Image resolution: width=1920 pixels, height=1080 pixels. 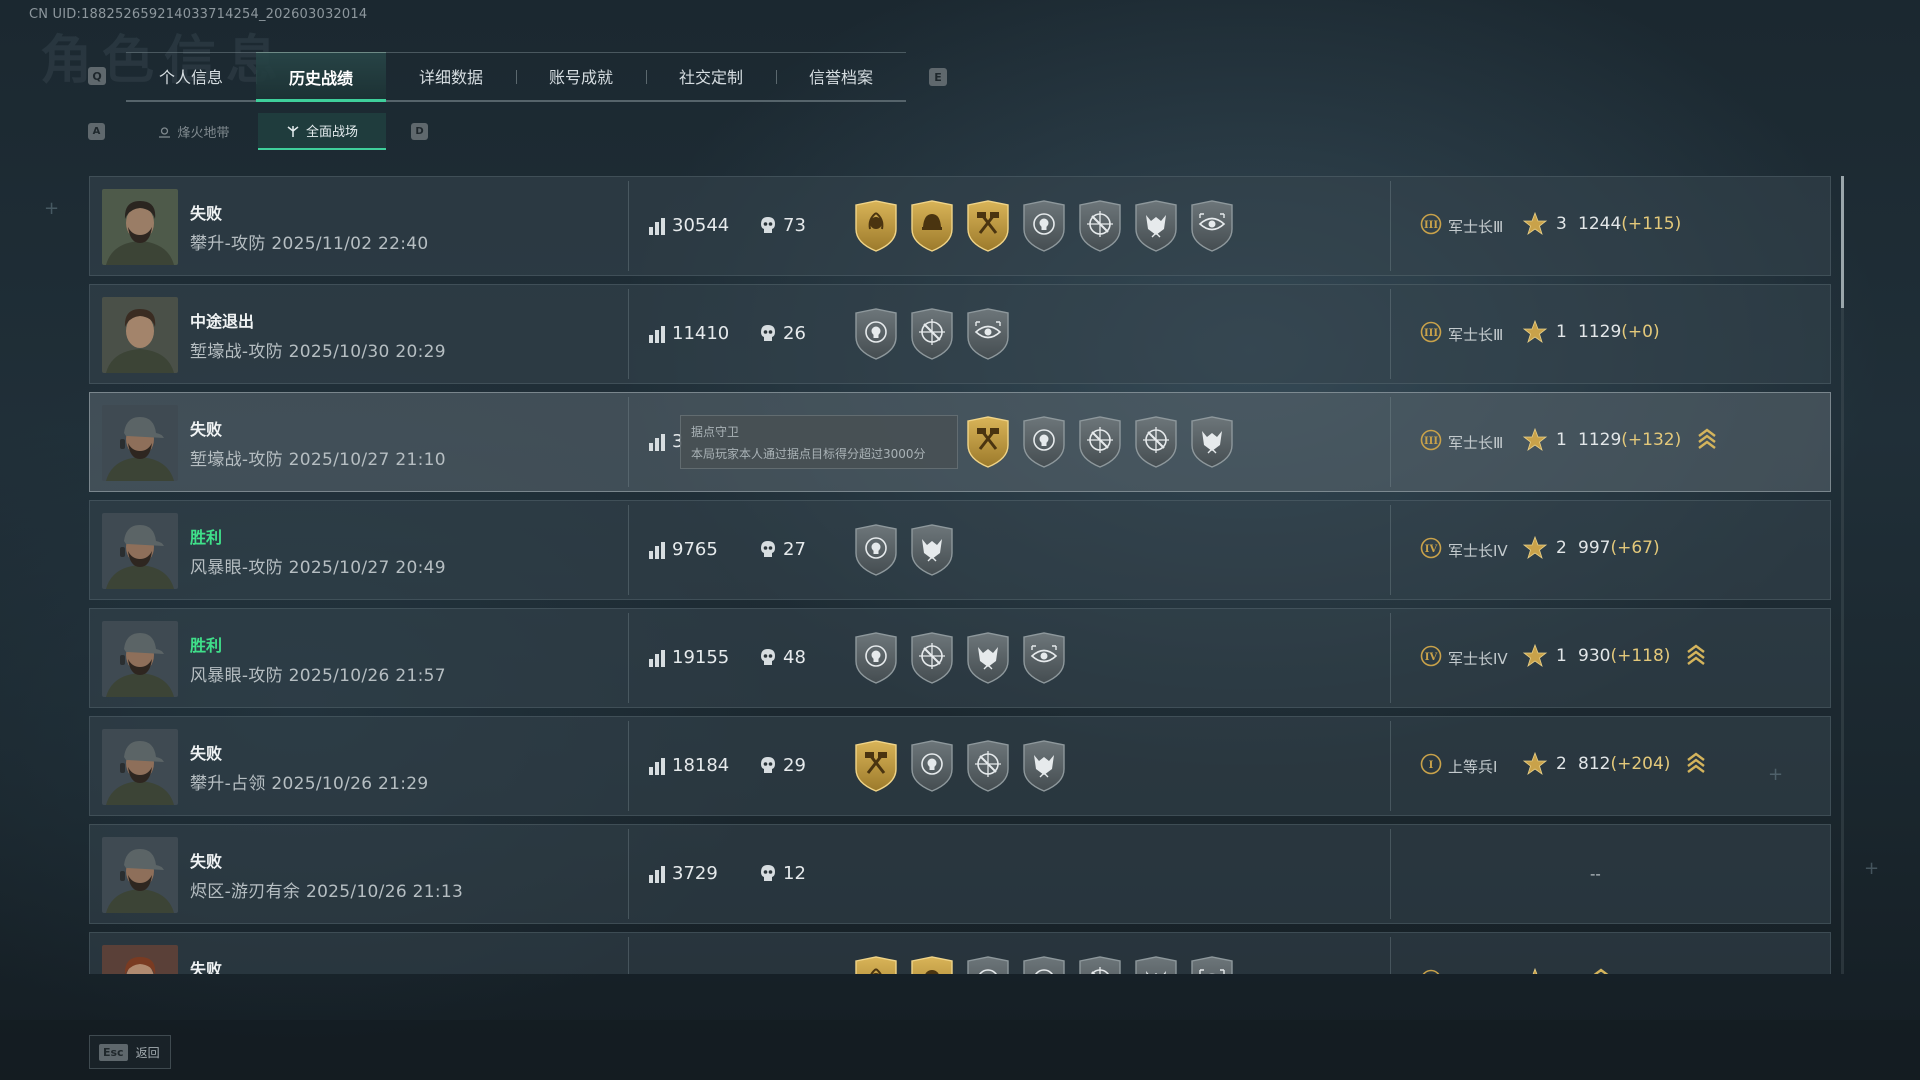 What do you see at coordinates (245, 892) in the screenshot?
I see `map-mode: 烬区-游刃有余` at bounding box center [245, 892].